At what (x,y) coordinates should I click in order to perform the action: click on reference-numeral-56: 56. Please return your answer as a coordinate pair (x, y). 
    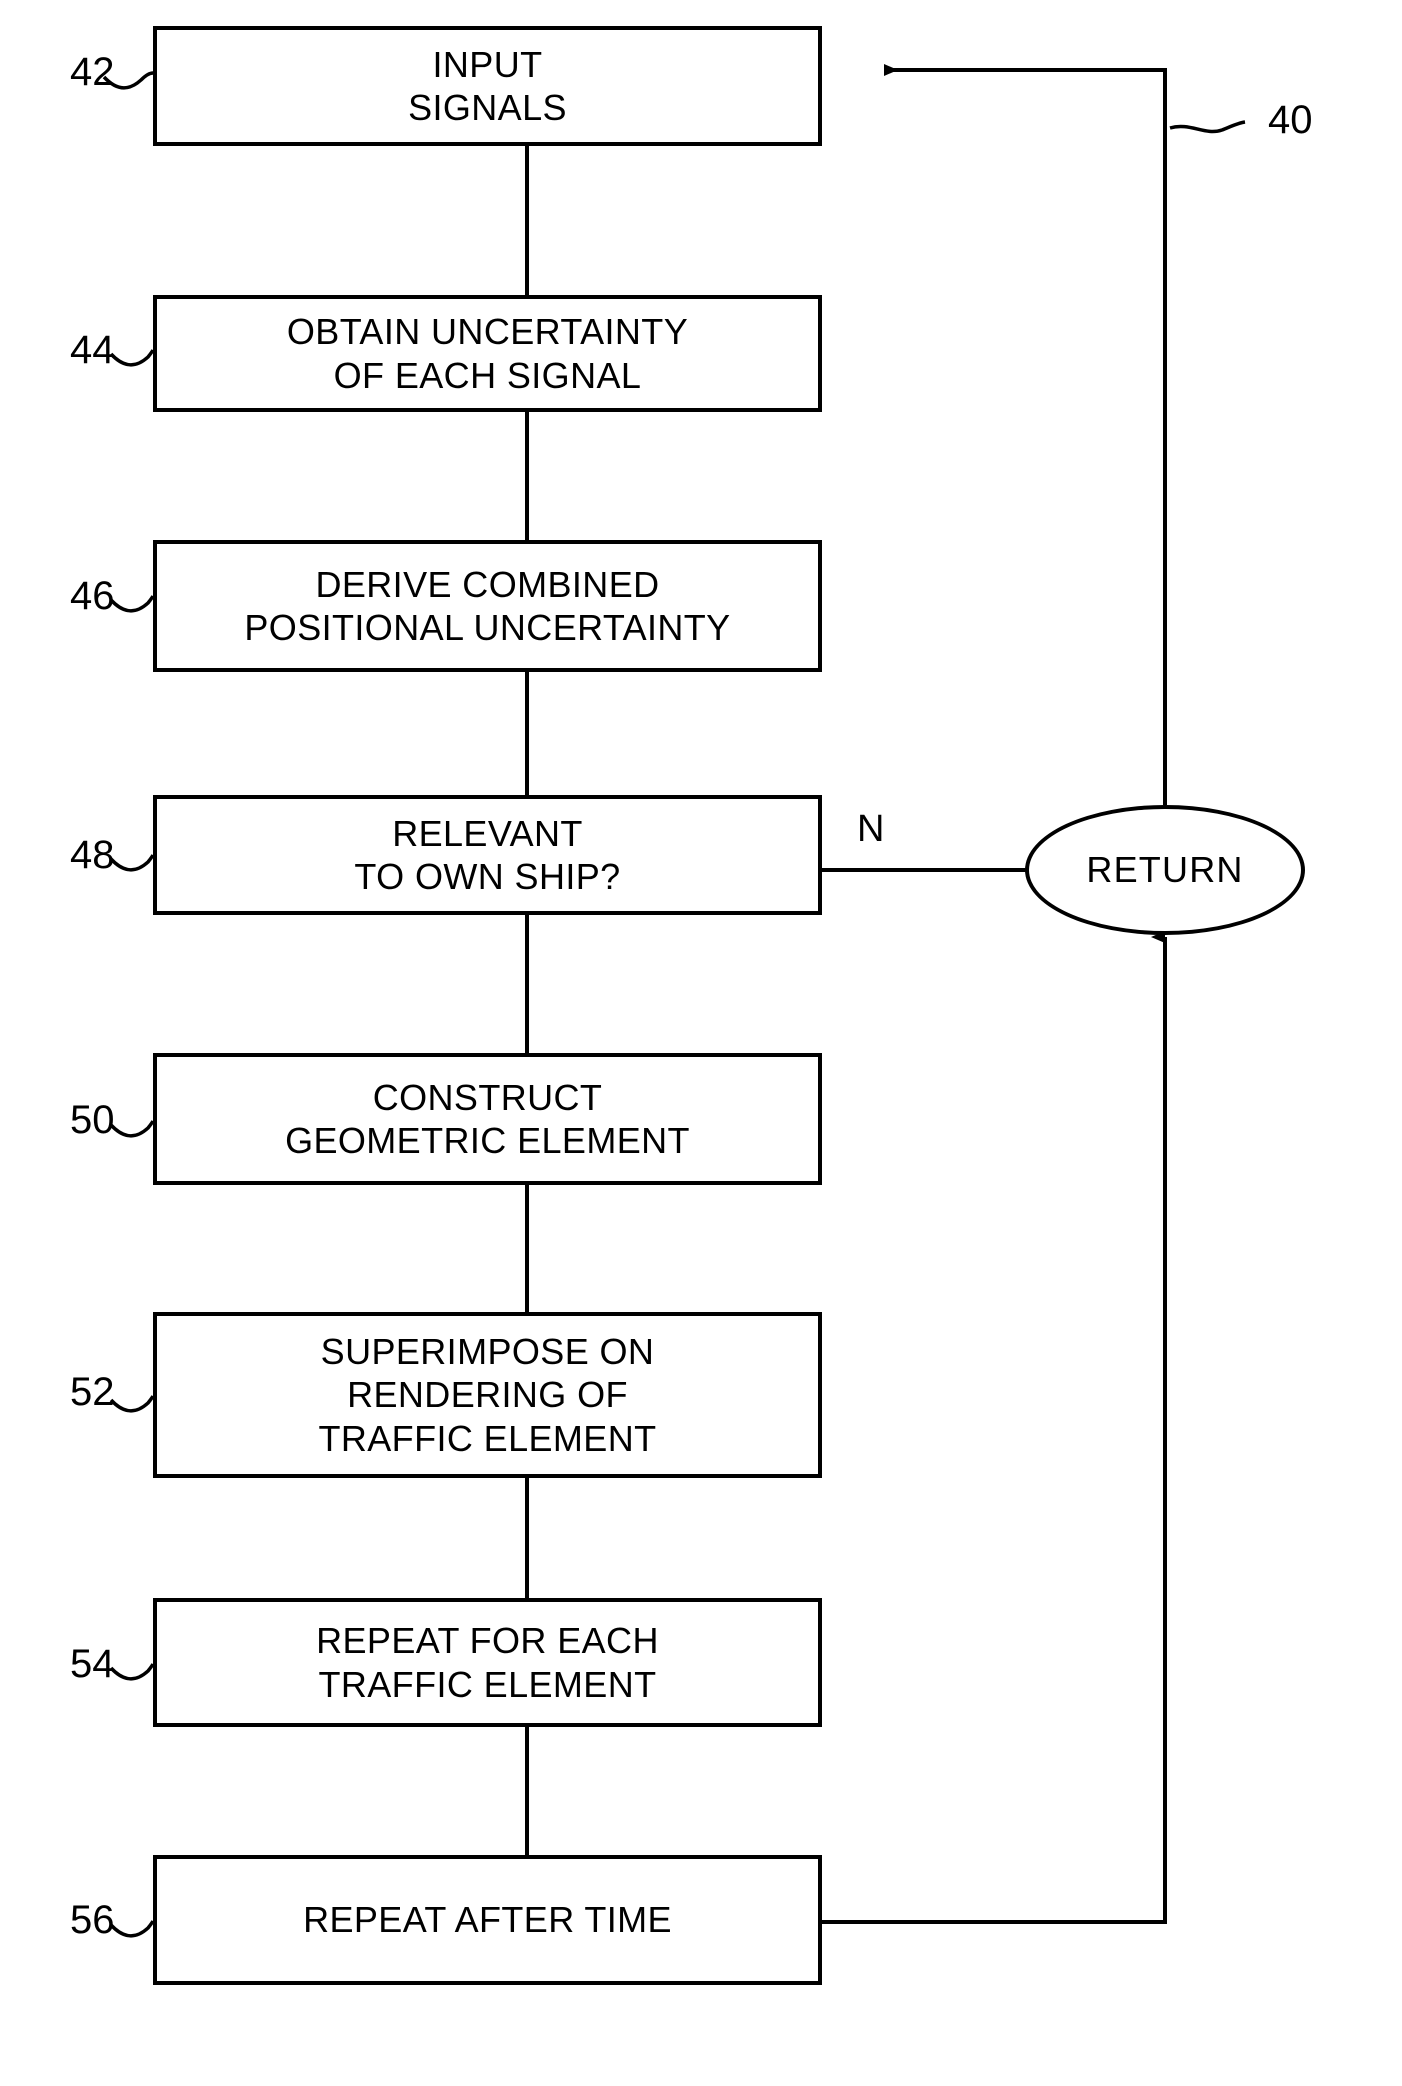
    Looking at the image, I should click on (92, 1920).